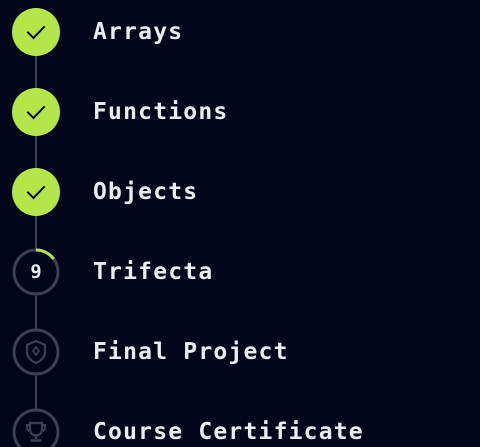 This screenshot has width=480, height=447. I want to click on step-course-certificate: Course Certificate, so click(242, 427).